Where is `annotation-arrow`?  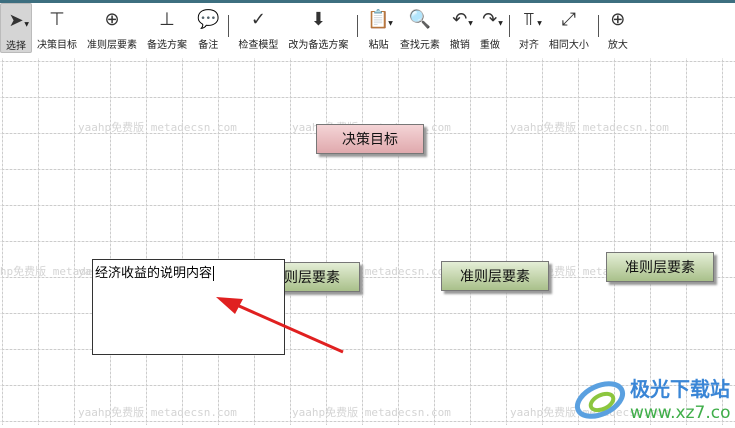
annotation-arrow is located at coordinates (280, 325).